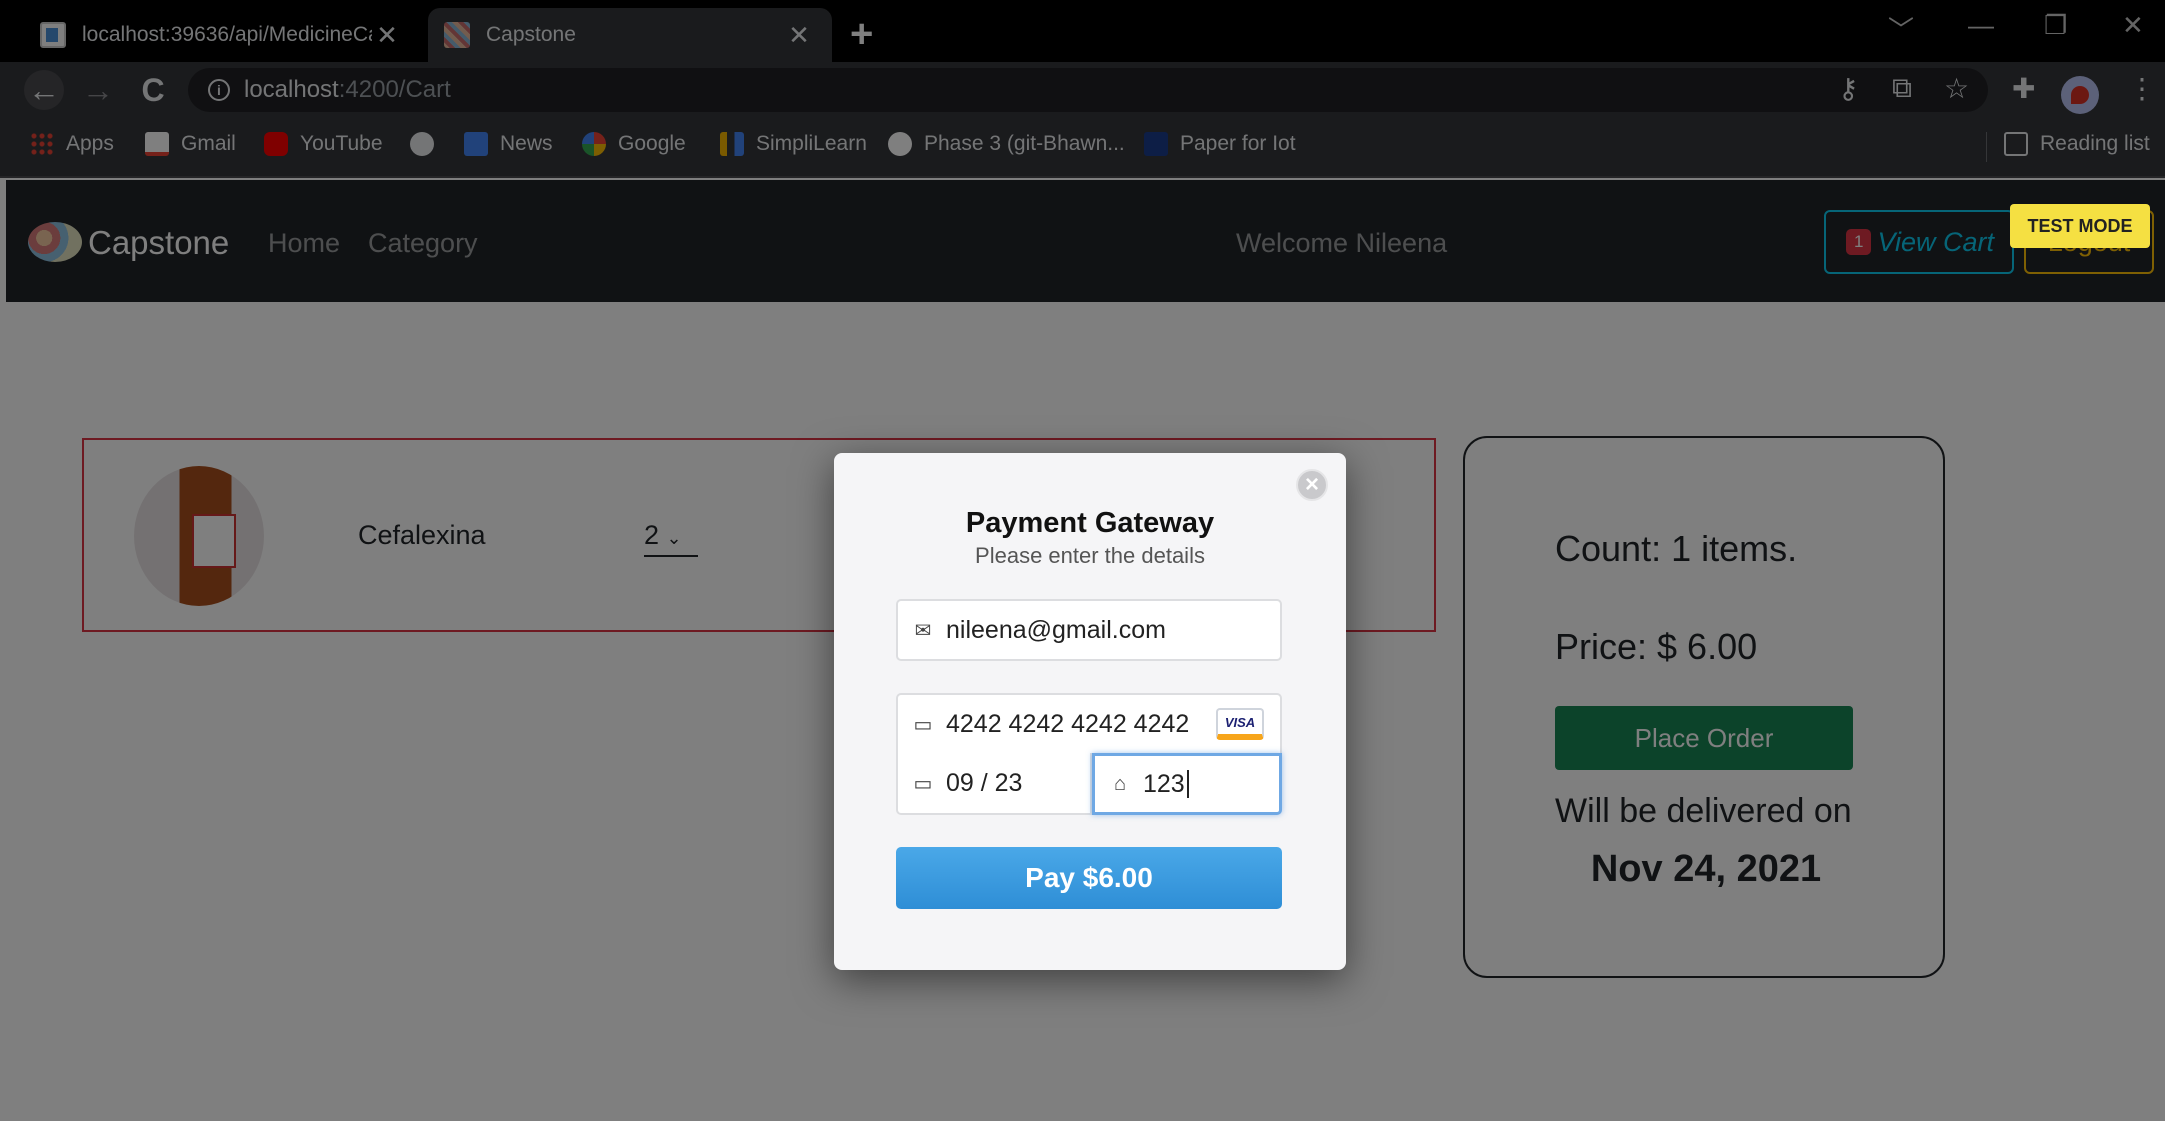  I want to click on text-cursor, so click(1187, 784).